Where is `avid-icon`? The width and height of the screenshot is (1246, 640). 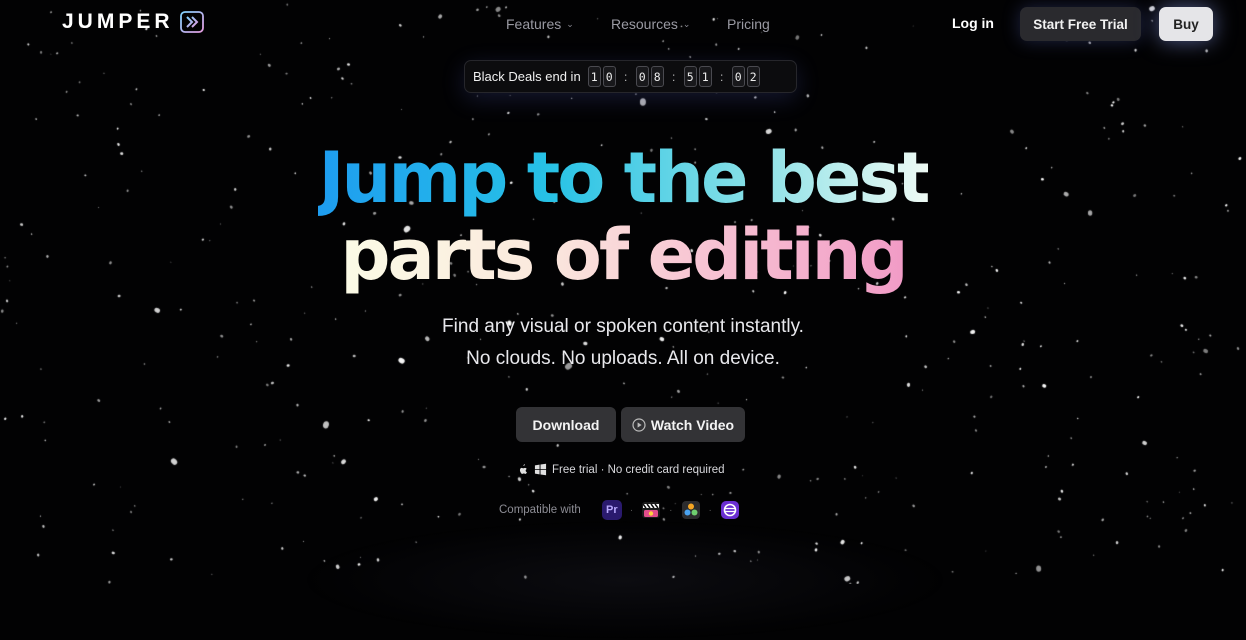 avid-icon is located at coordinates (729, 510).